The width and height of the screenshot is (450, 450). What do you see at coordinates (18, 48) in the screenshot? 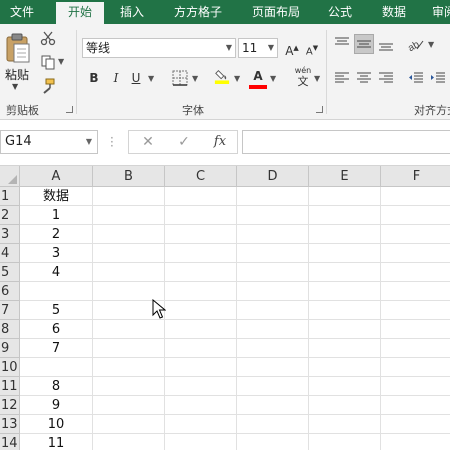
I see `paste-button` at bounding box center [18, 48].